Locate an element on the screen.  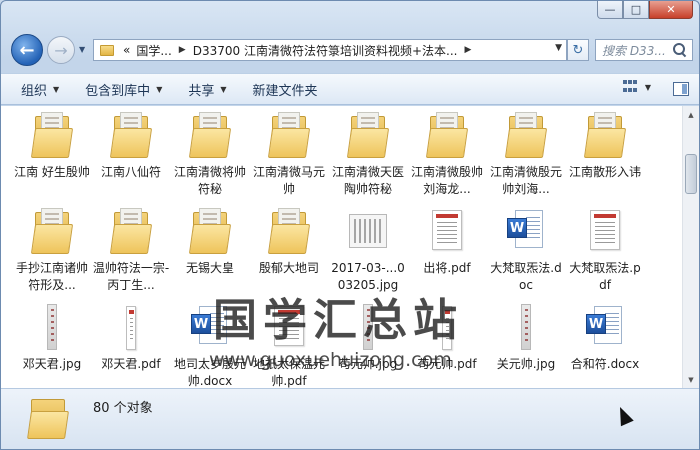
file-name: 江南清微将帅符秘 is located at coordinates (209, 180).